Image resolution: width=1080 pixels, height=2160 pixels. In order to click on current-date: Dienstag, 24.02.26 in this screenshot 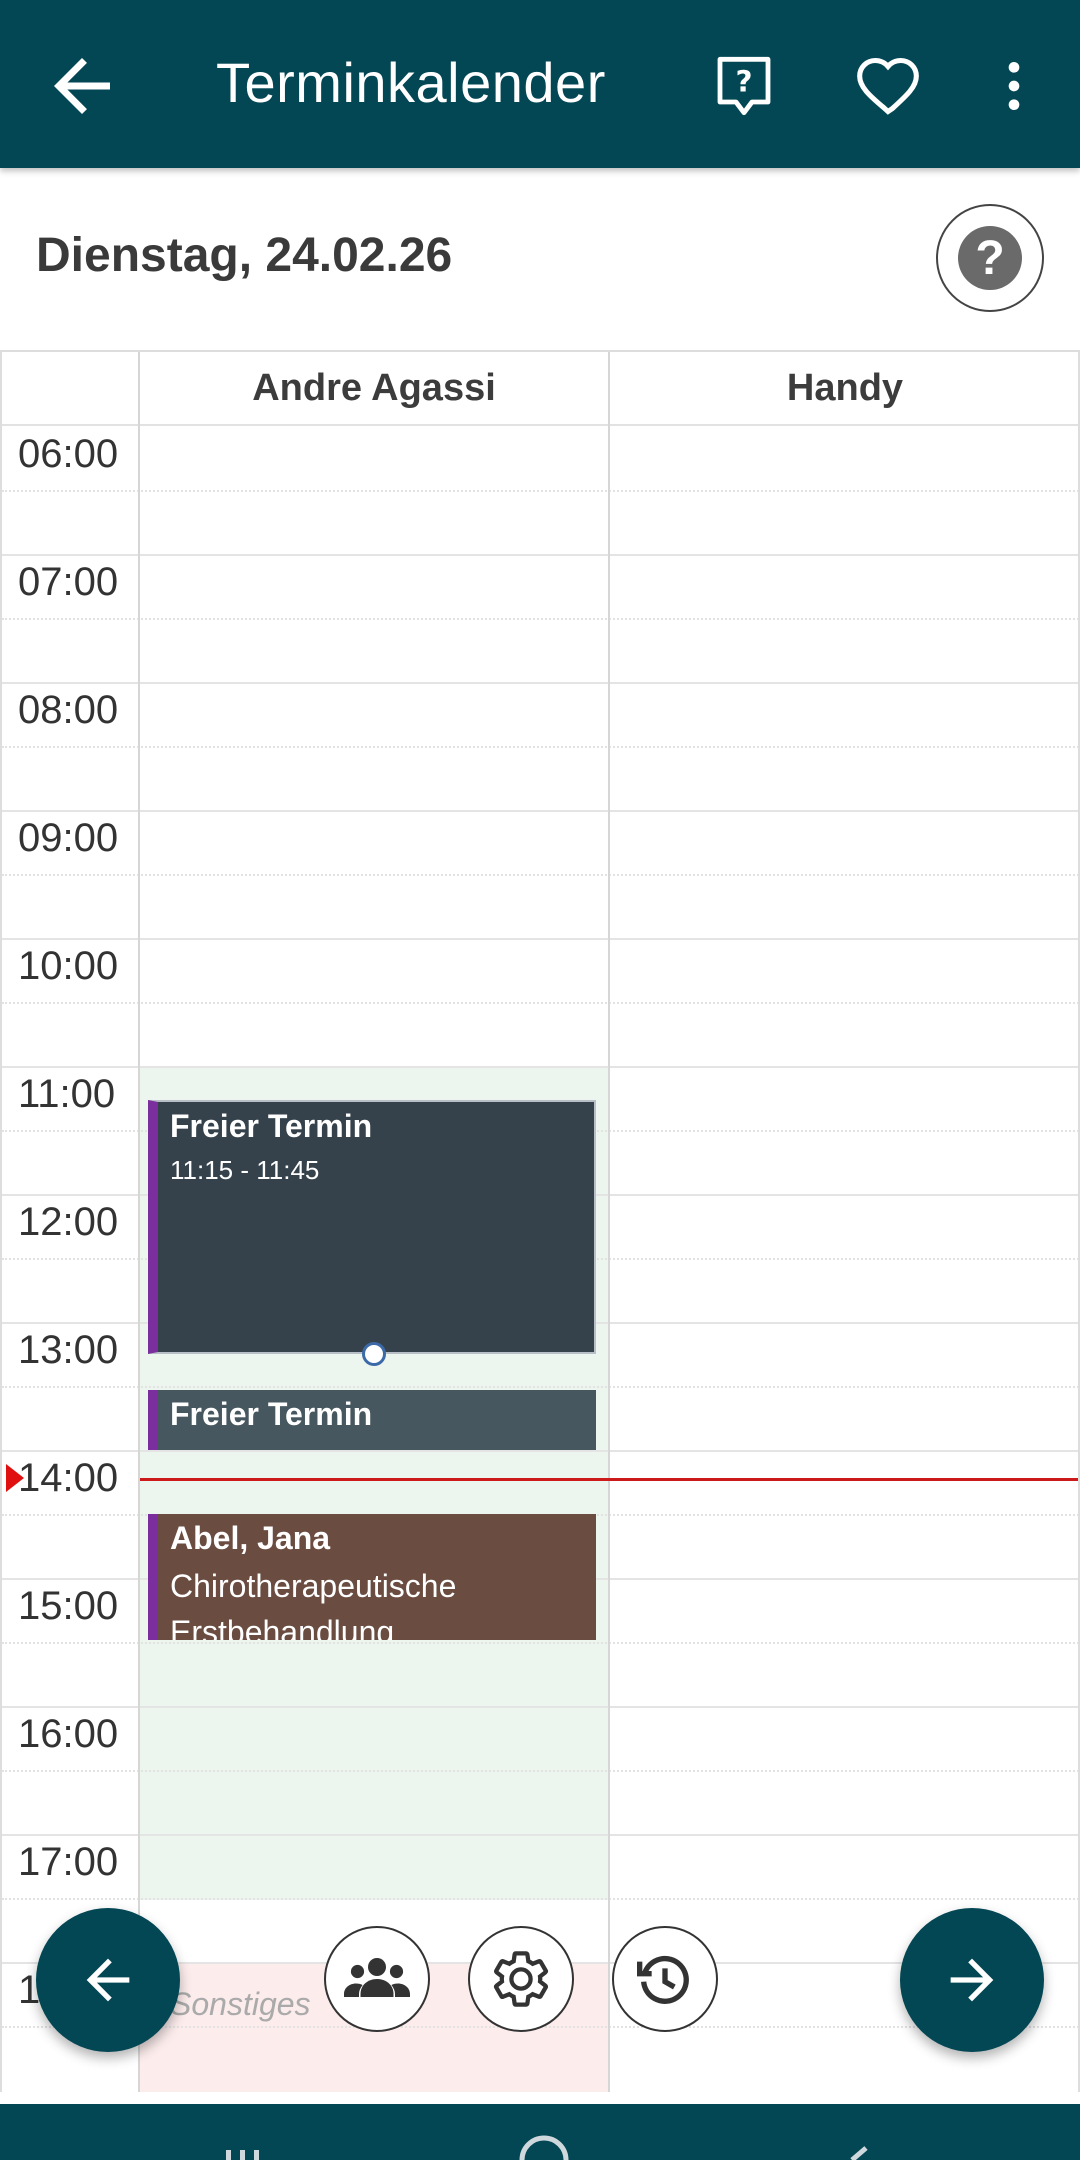, I will do `click(244, 255)`.